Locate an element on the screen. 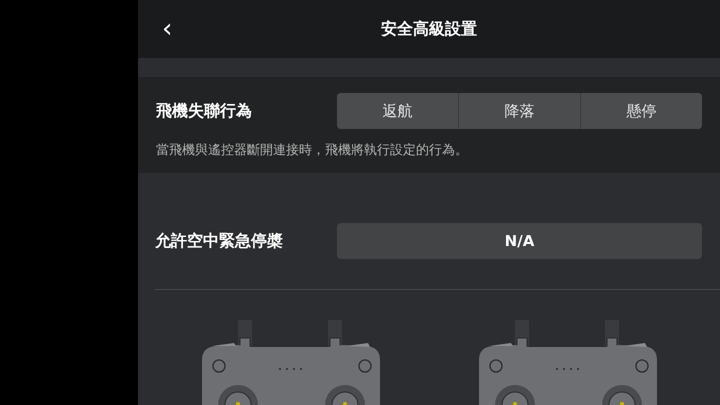 The height and width of the screenshot is (405, 720). setting-description: 當飛機與遙控器斷開連接時，飛機將執行設定的行為。 is located at coordinates (312, 150).